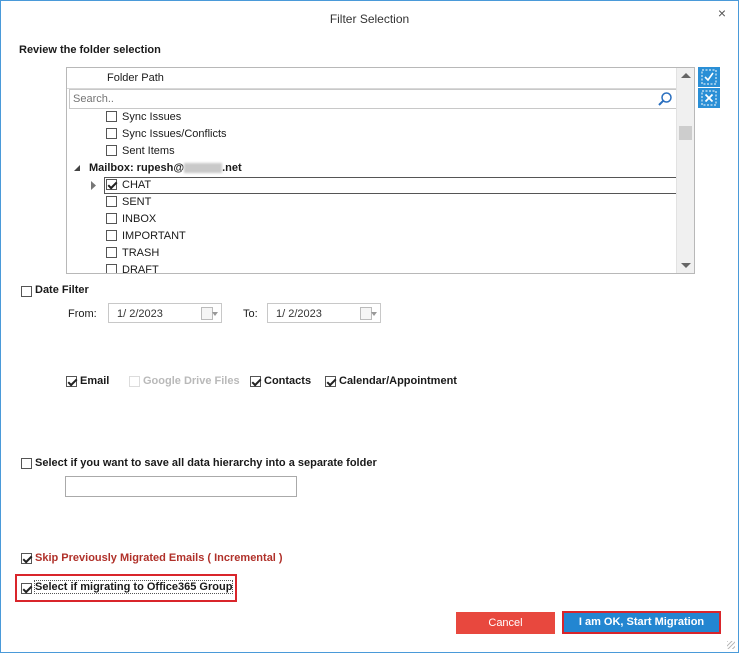 This screenshot has width=739, height=653. Describe the element at coordinates (140, 269) in the screenshot. I see `folder-label: DRAFT` at that location.